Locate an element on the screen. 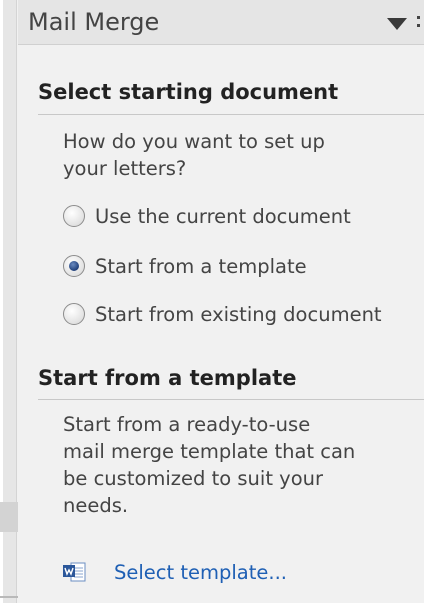 Image resolution: width=424 pixels, height=603 pixels. section-heading-starting-document: Select starting document is located at coordinates (188, 92).